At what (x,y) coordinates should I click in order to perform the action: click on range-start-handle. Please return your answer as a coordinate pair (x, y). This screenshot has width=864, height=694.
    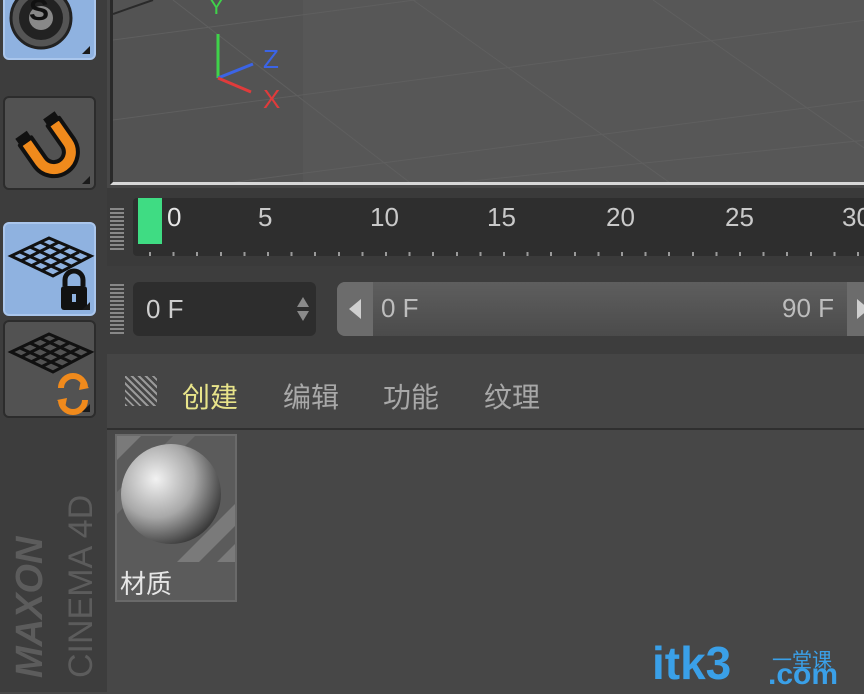
    Looking at the image, I should click on (355, 309).